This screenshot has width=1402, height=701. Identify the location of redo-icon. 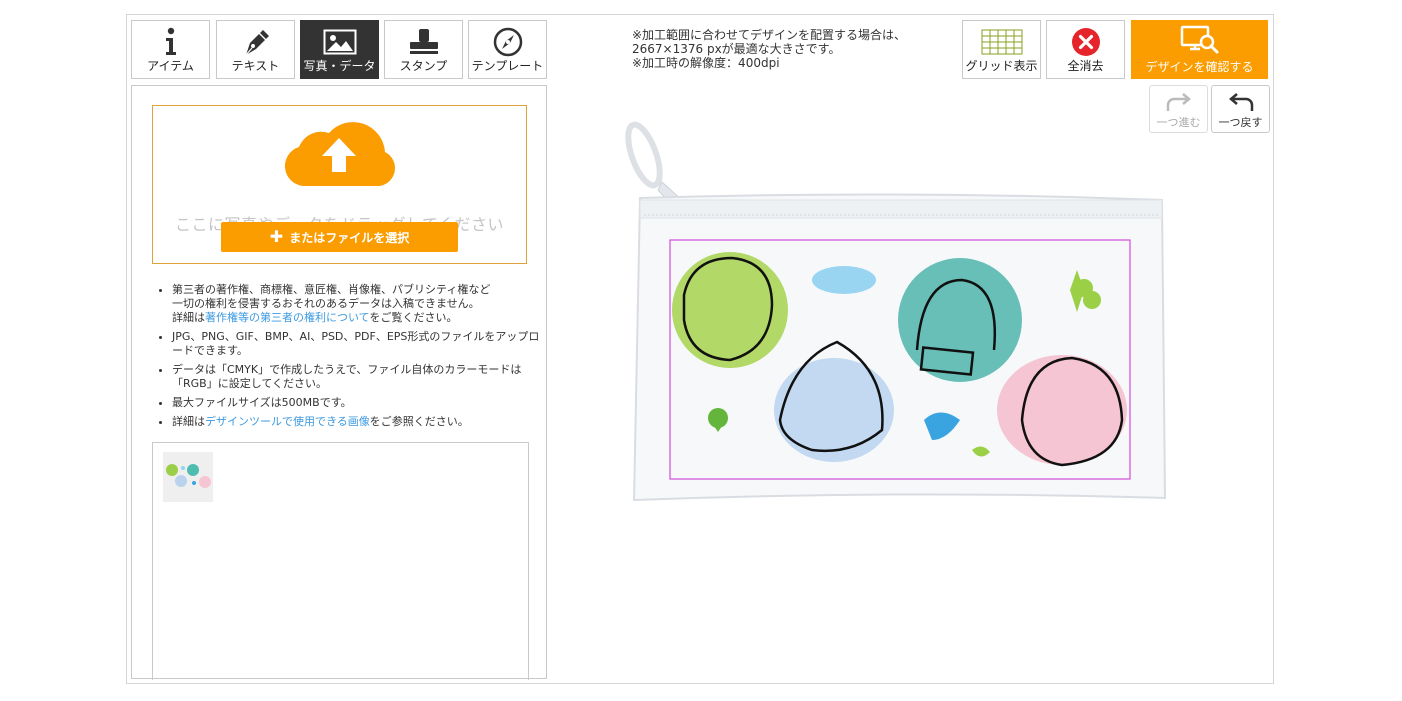
(1178, 103).